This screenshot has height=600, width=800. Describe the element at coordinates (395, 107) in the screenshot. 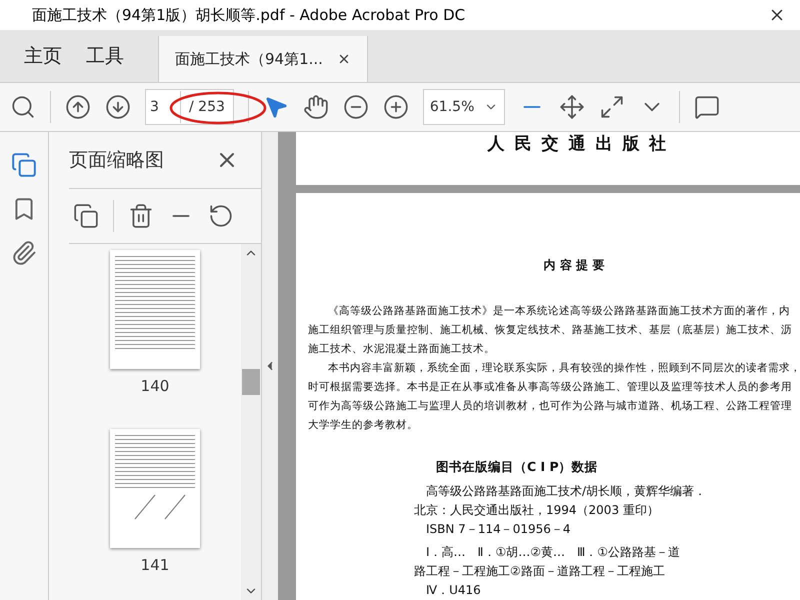

I see `zoom-in-icon` at that location.